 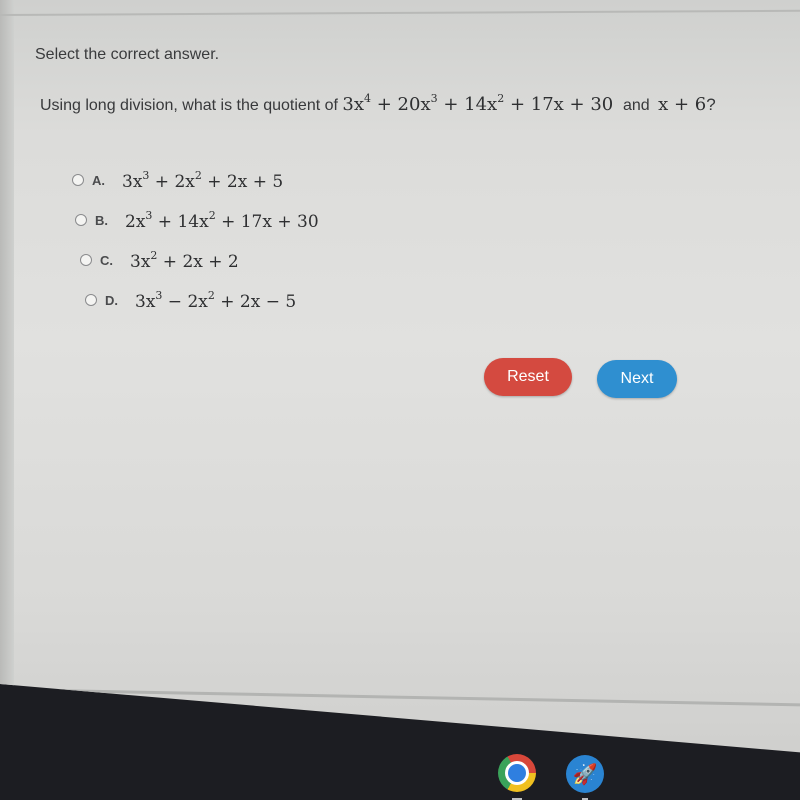 I want to click on reset-button: Reset, so click(x=528, y=377).